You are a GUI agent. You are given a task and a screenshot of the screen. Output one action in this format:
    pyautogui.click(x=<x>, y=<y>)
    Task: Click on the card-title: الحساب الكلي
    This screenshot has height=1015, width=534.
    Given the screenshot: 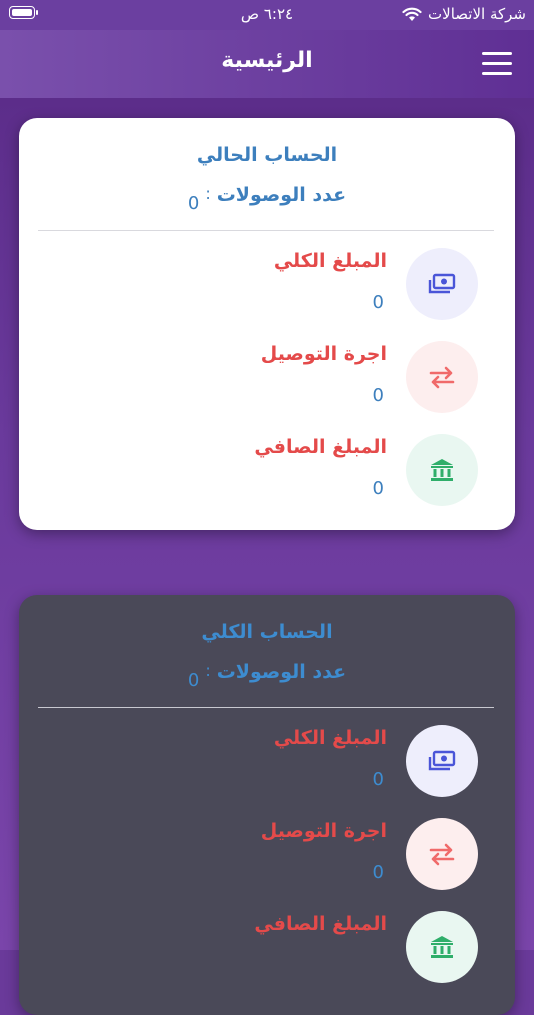 What is the action you would take?
    pyautogui.click(x=267, y=632)
    